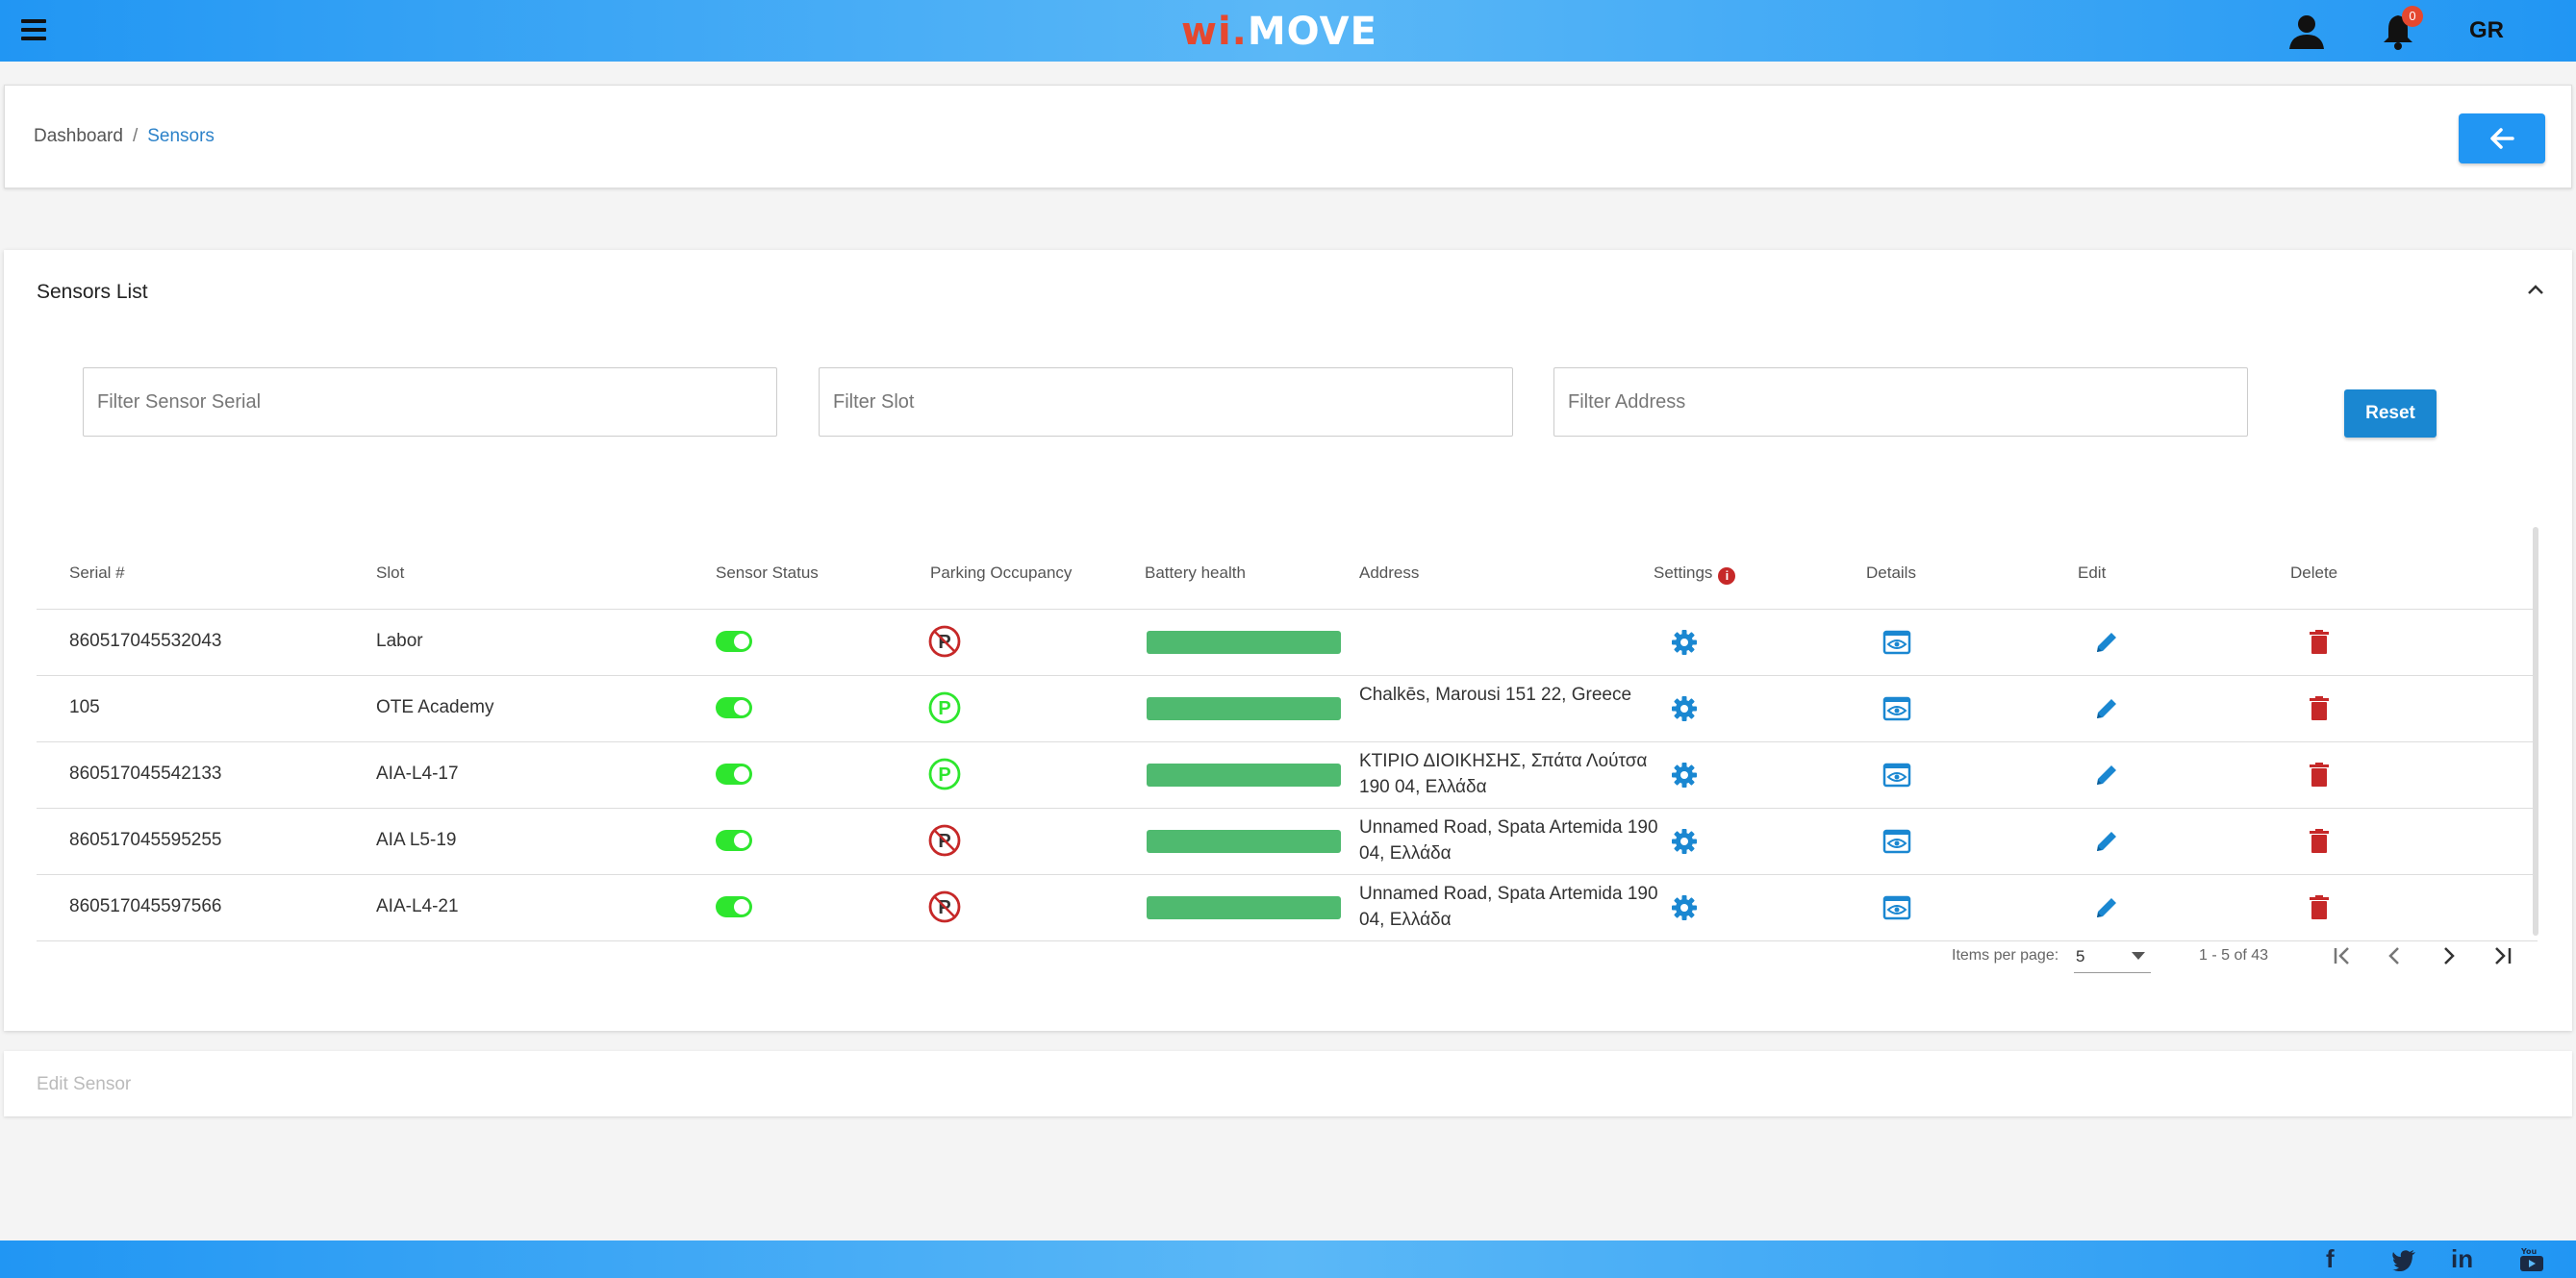 The height and width of the screenshot is (1278, 2576). I want to click on reset-button: Reset, so click(2391, 413).